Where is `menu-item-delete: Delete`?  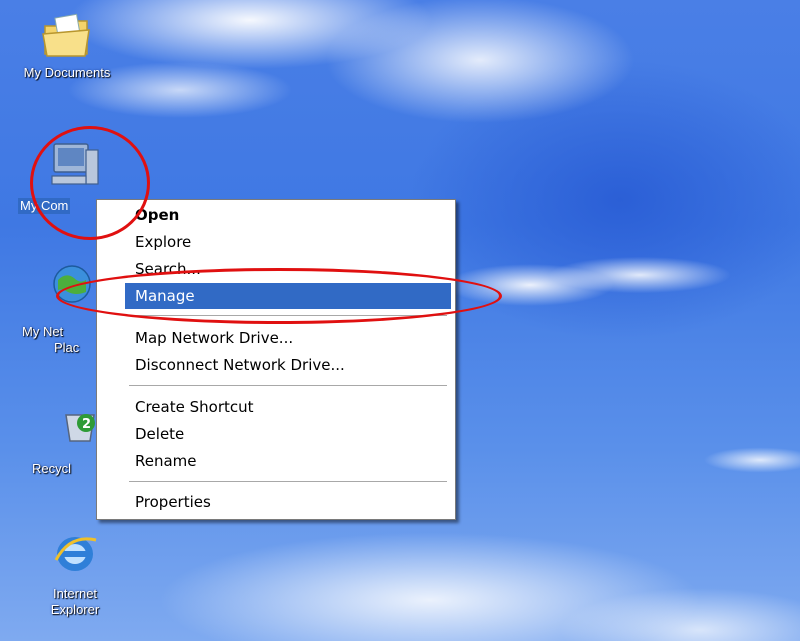 menu-item-delete: Delete is located at coordinates (288, 434).